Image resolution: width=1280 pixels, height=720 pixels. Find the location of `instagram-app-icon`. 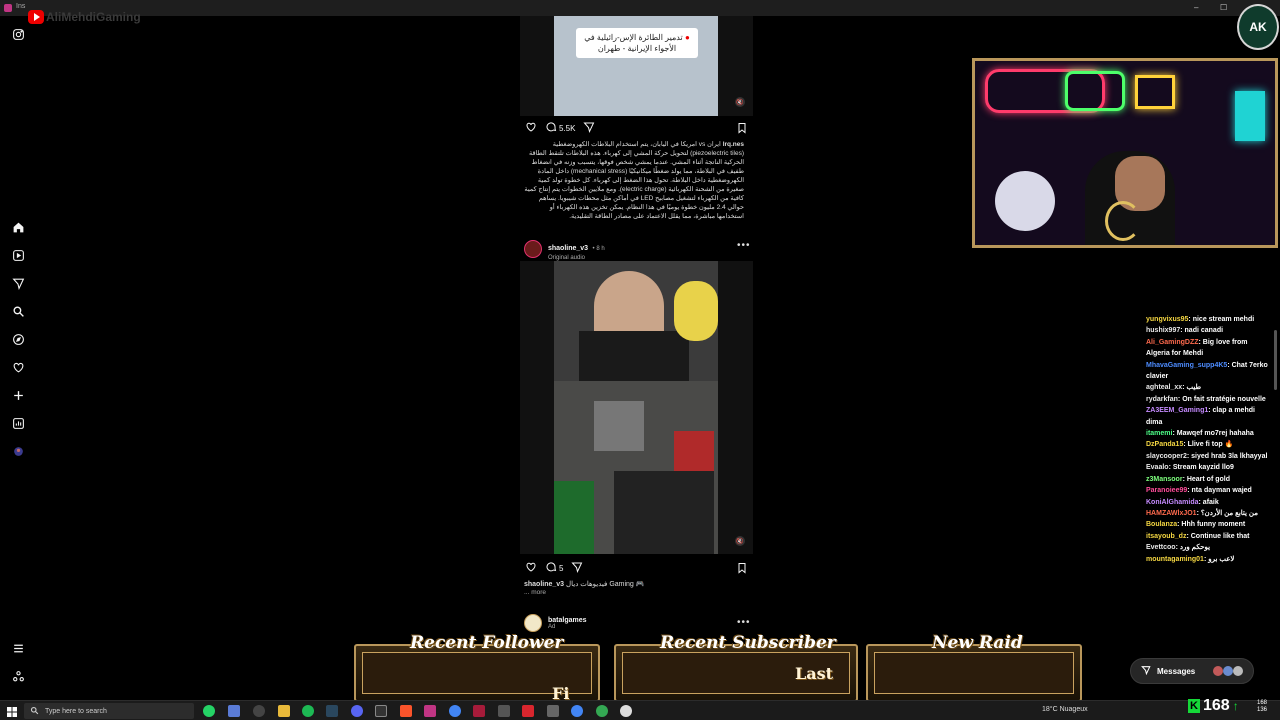

instagram-app-icon is located at coordinates (430, 711).